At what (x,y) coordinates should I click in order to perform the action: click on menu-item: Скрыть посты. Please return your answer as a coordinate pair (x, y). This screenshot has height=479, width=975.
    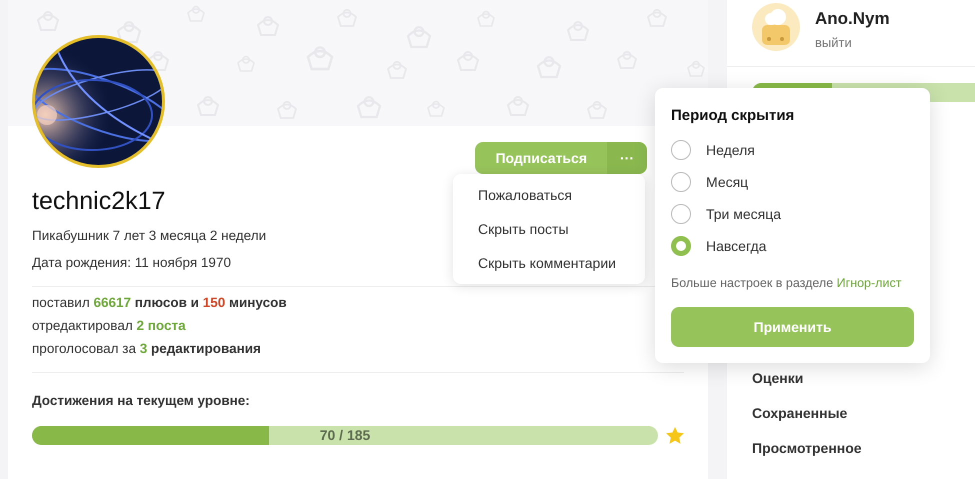
    Looking at the image, I should click on (549, 229).